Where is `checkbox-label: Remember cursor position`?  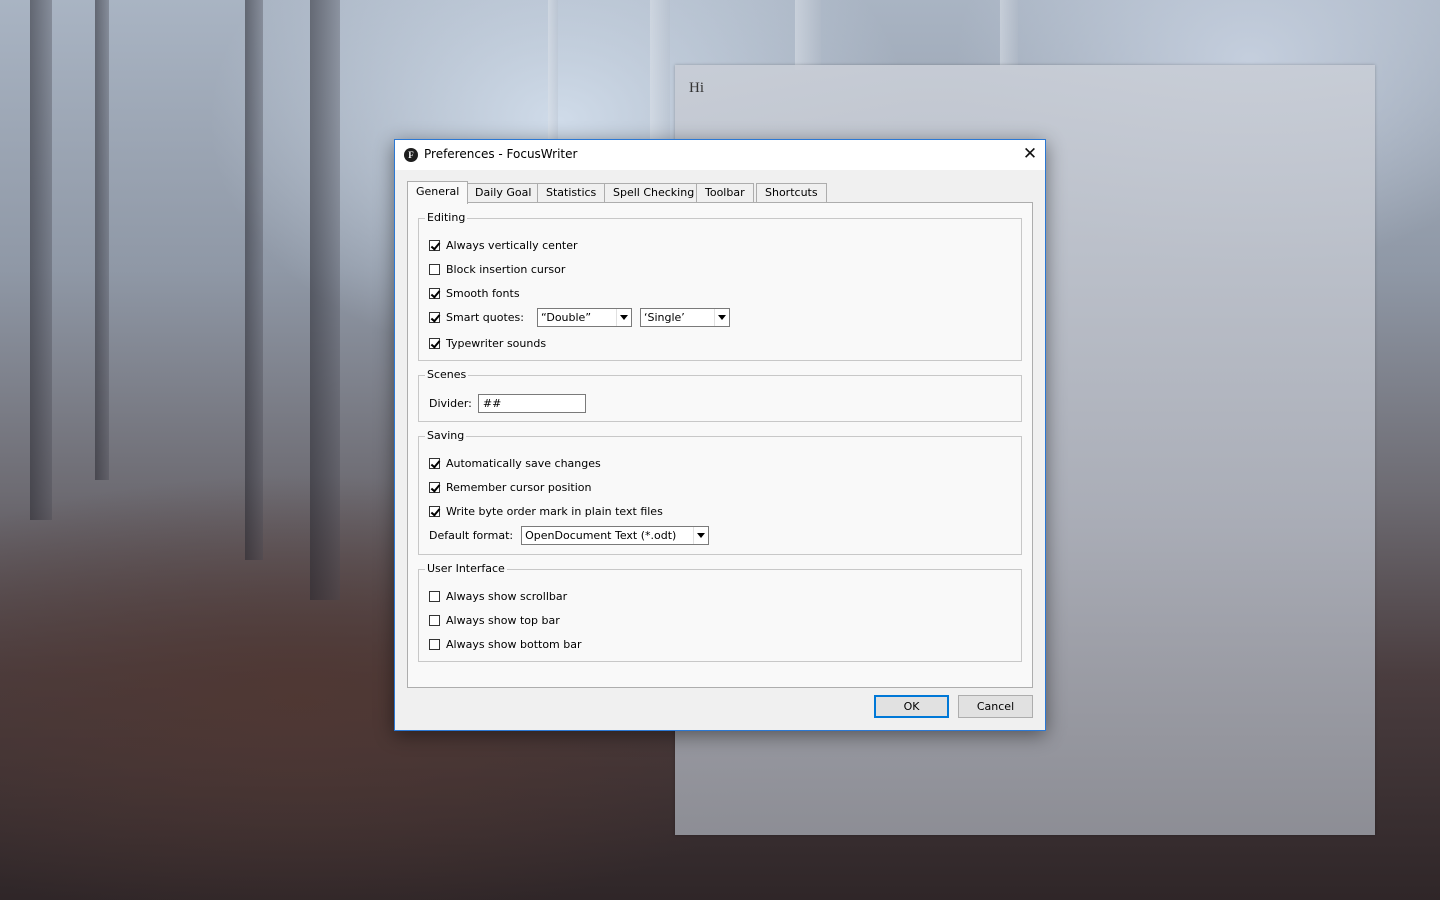 checkbox-label: Remember cursor position is located at coordinates (519, 487).